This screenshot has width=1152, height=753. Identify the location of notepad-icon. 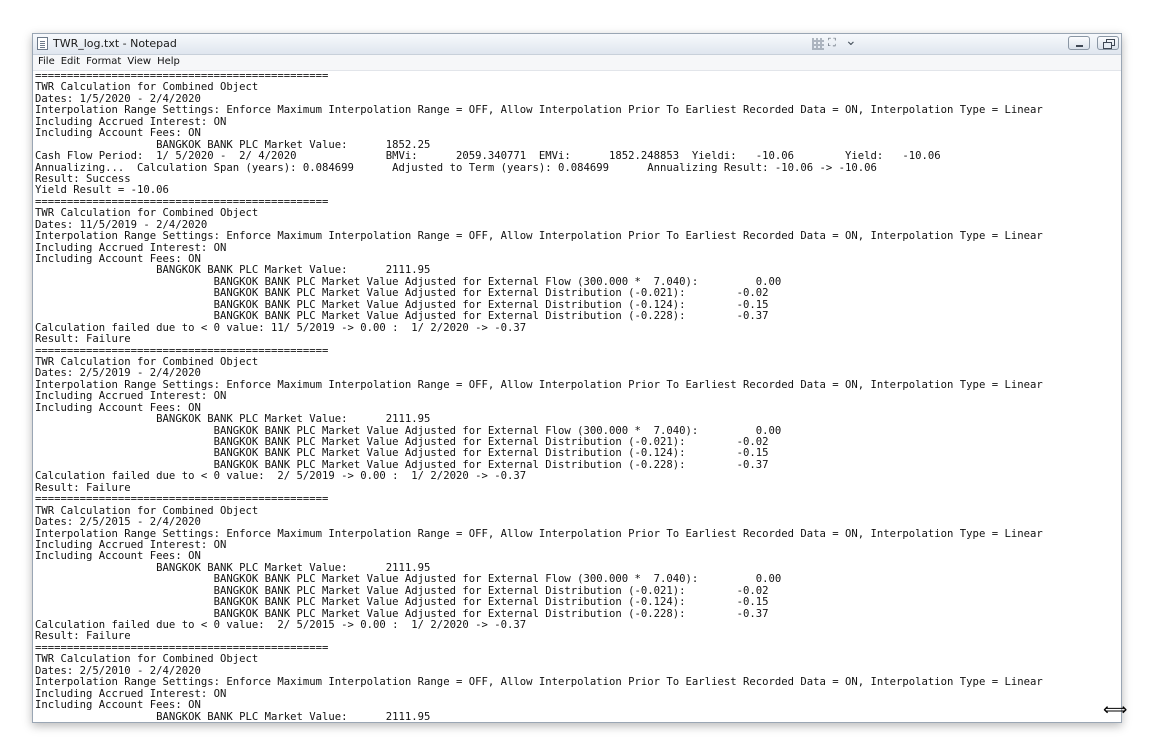
(42, 43).